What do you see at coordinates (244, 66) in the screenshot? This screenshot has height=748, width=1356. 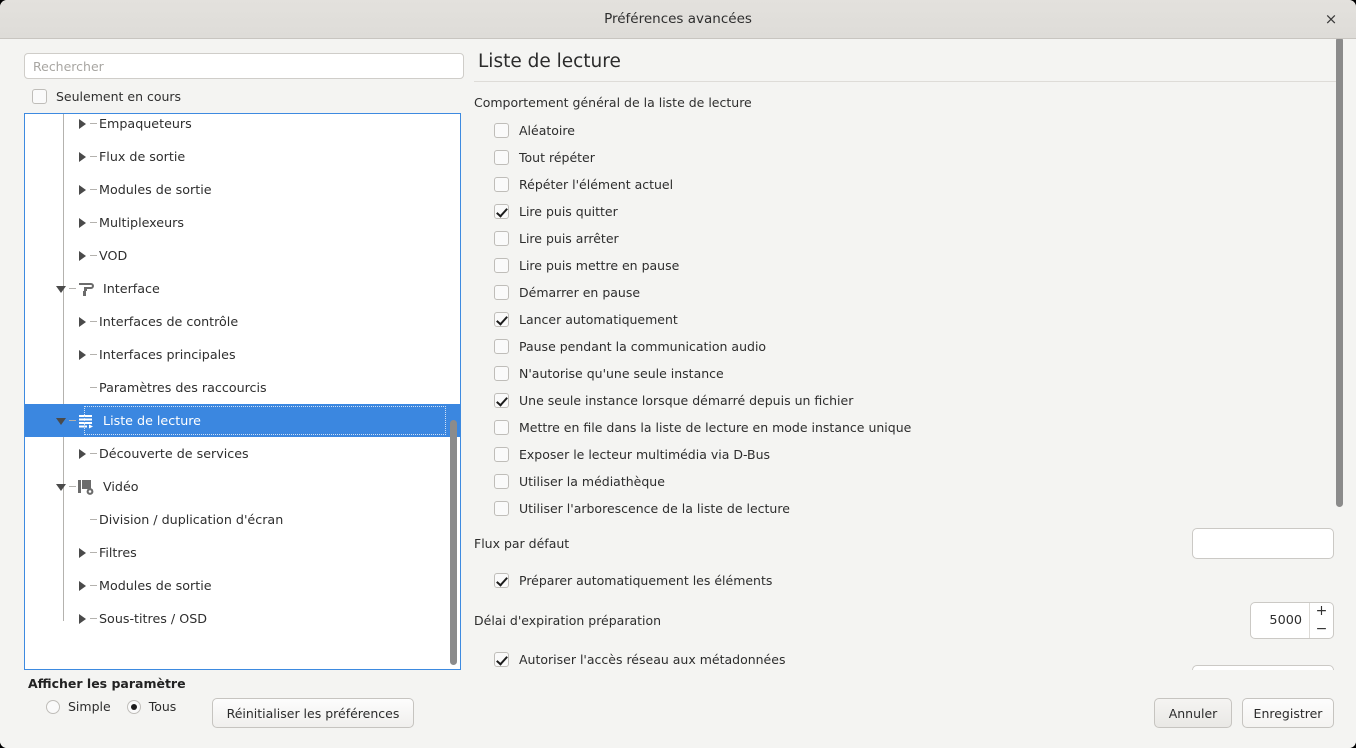 I see `search-input` at bounding box center [244, 66].